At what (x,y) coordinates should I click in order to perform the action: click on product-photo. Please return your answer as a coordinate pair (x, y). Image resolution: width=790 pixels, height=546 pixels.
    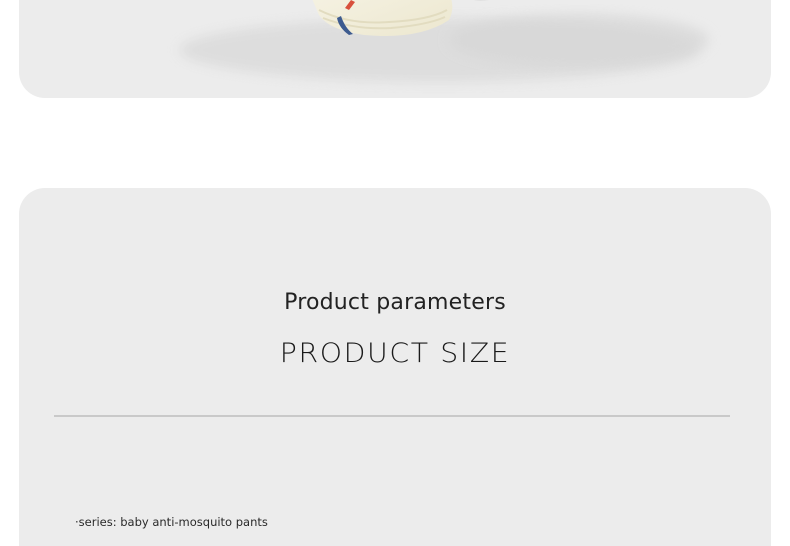
    Looking at the image, I should click on (444, 41).